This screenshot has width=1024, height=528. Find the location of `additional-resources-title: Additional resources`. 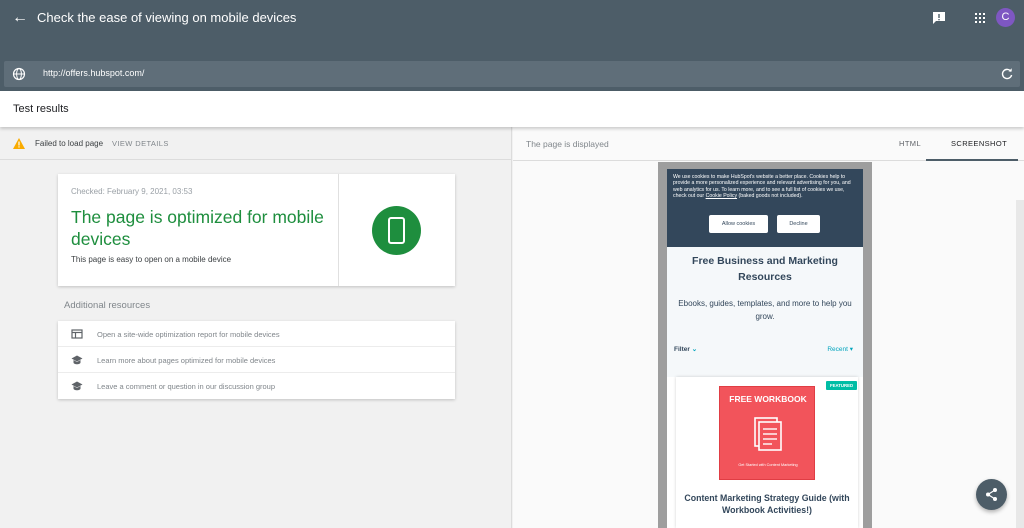

additional-resources-title: Additional resources is located at coordinates (107, 305).